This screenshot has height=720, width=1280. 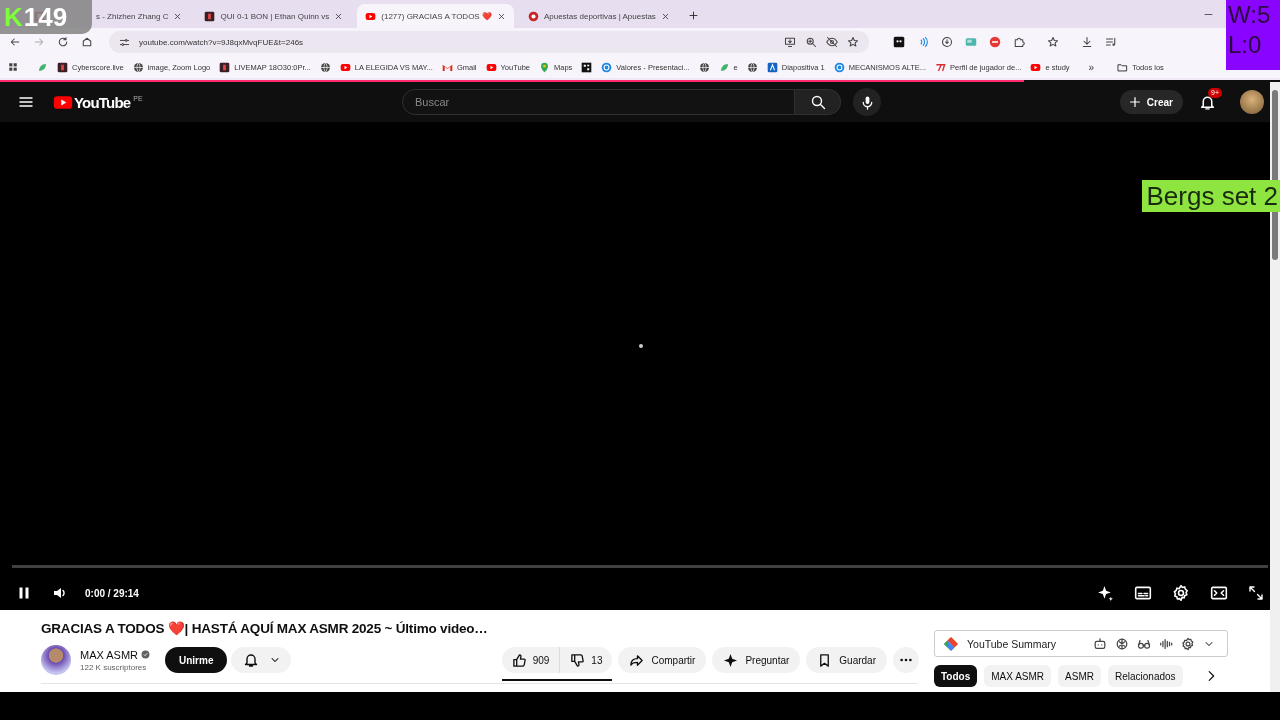 What do you see at coordinates (109, 654) in the screenshot?
I see `channel-name: MAX ASMR` at bounding box center [109, 654].